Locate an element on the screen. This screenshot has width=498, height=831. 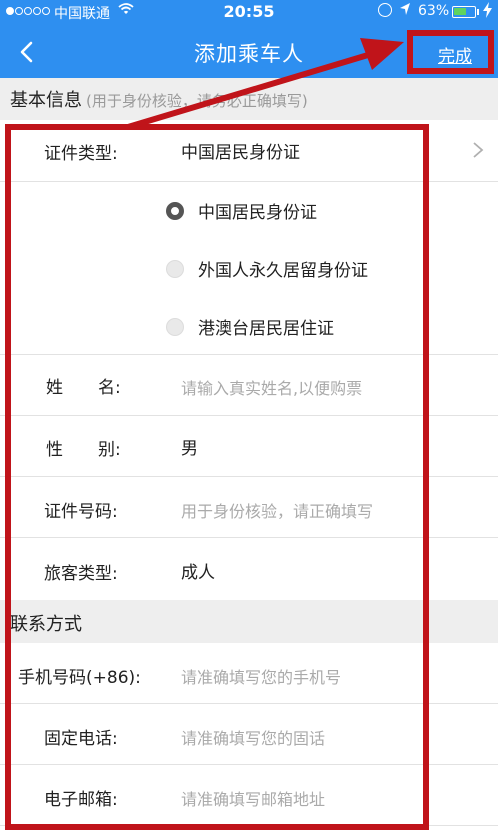
status-bar: 中国联通 20:55 63% is located at coordinates (249, 13).